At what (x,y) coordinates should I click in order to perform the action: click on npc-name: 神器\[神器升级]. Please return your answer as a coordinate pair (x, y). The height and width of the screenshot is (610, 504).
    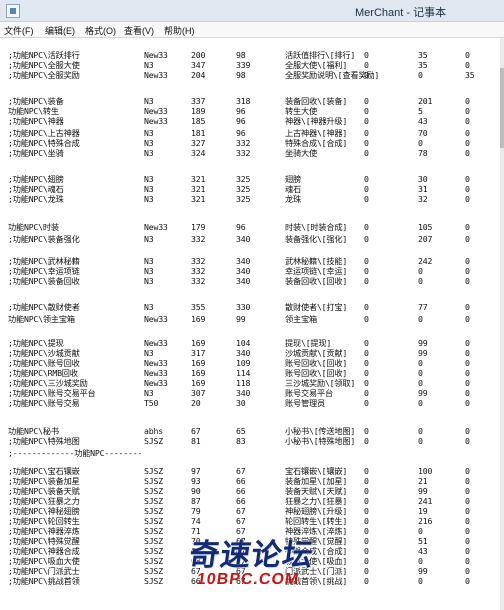
    Looking at the image, I should click on (316, 121).